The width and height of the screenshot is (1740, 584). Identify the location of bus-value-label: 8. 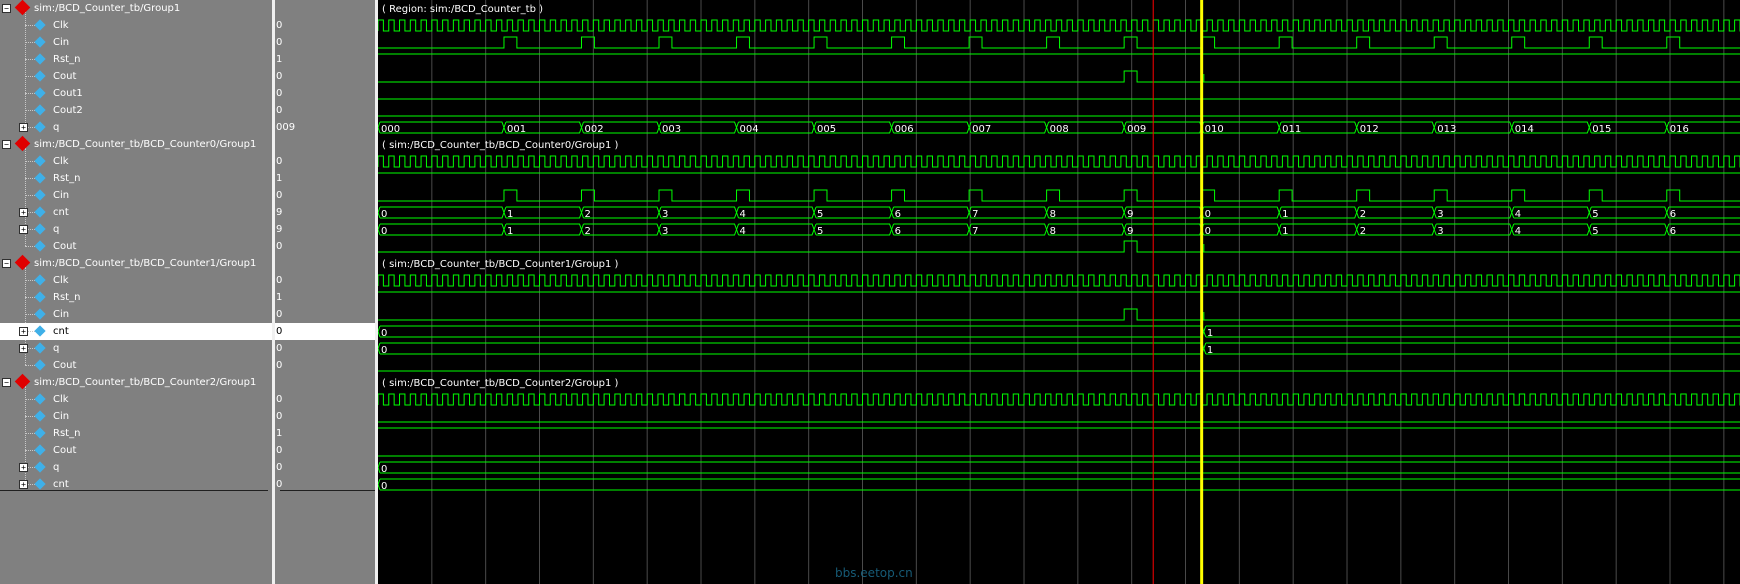
(1053, 231).